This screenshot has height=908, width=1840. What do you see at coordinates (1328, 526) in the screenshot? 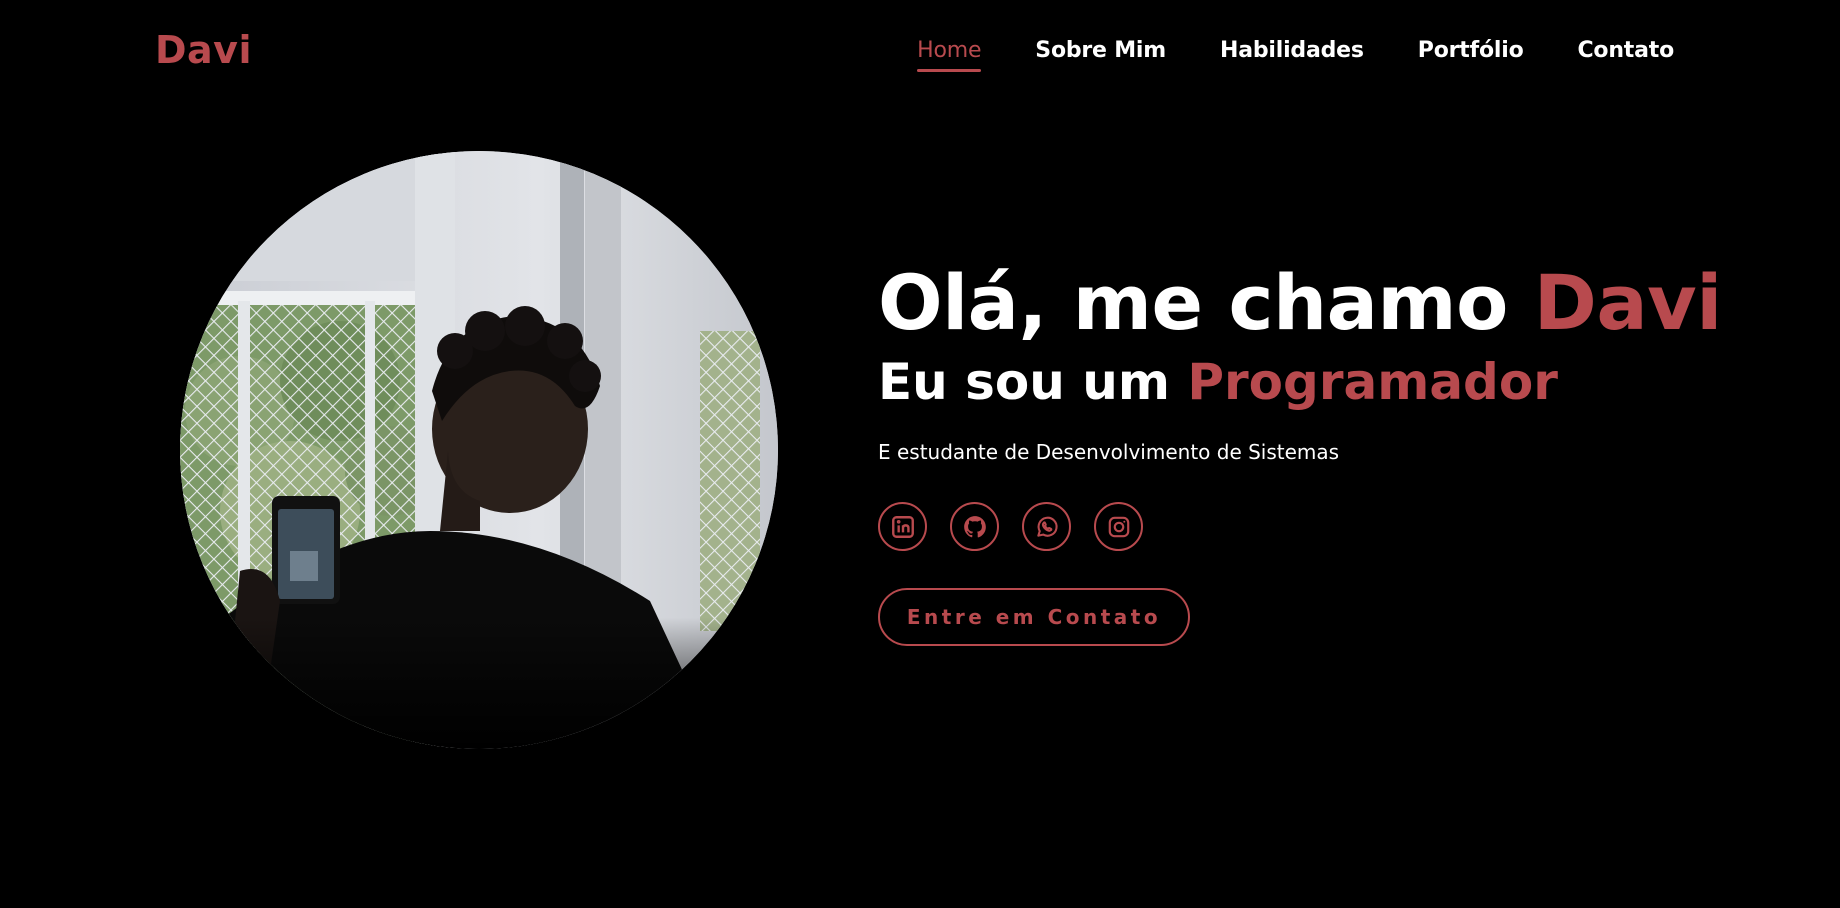
I see `social-links` at bounding box center [1328, 526].